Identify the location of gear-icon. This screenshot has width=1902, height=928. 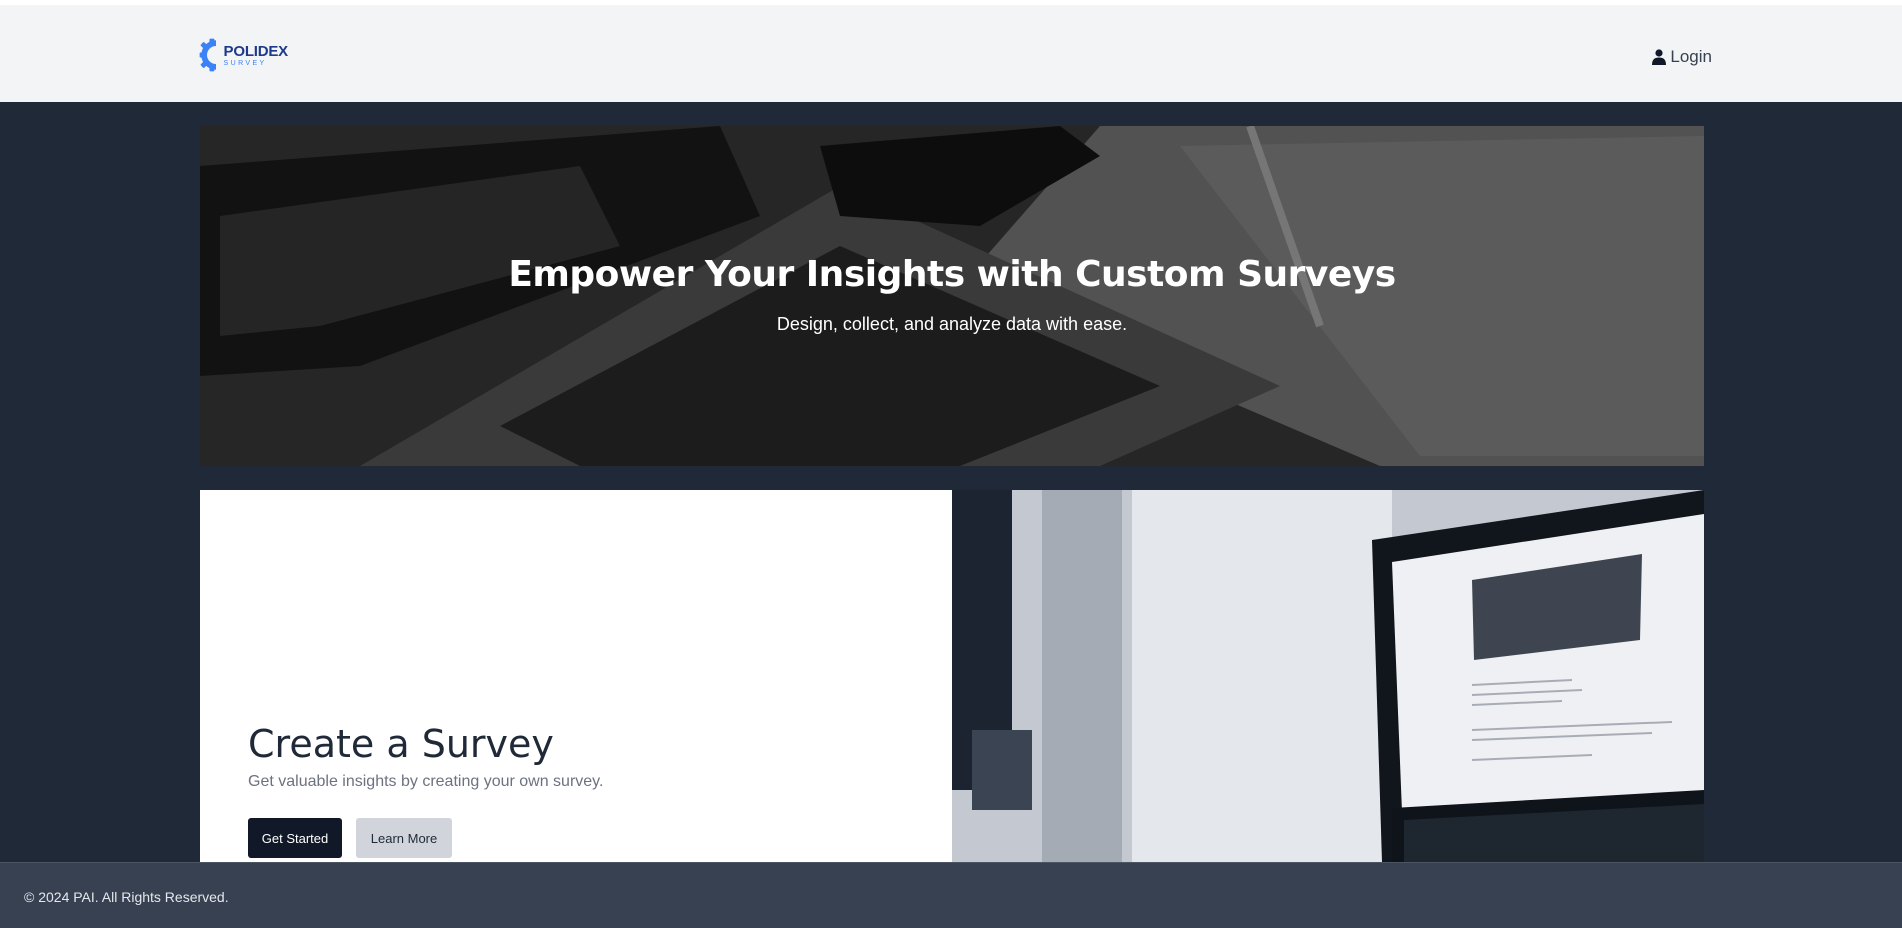
(208, 55).